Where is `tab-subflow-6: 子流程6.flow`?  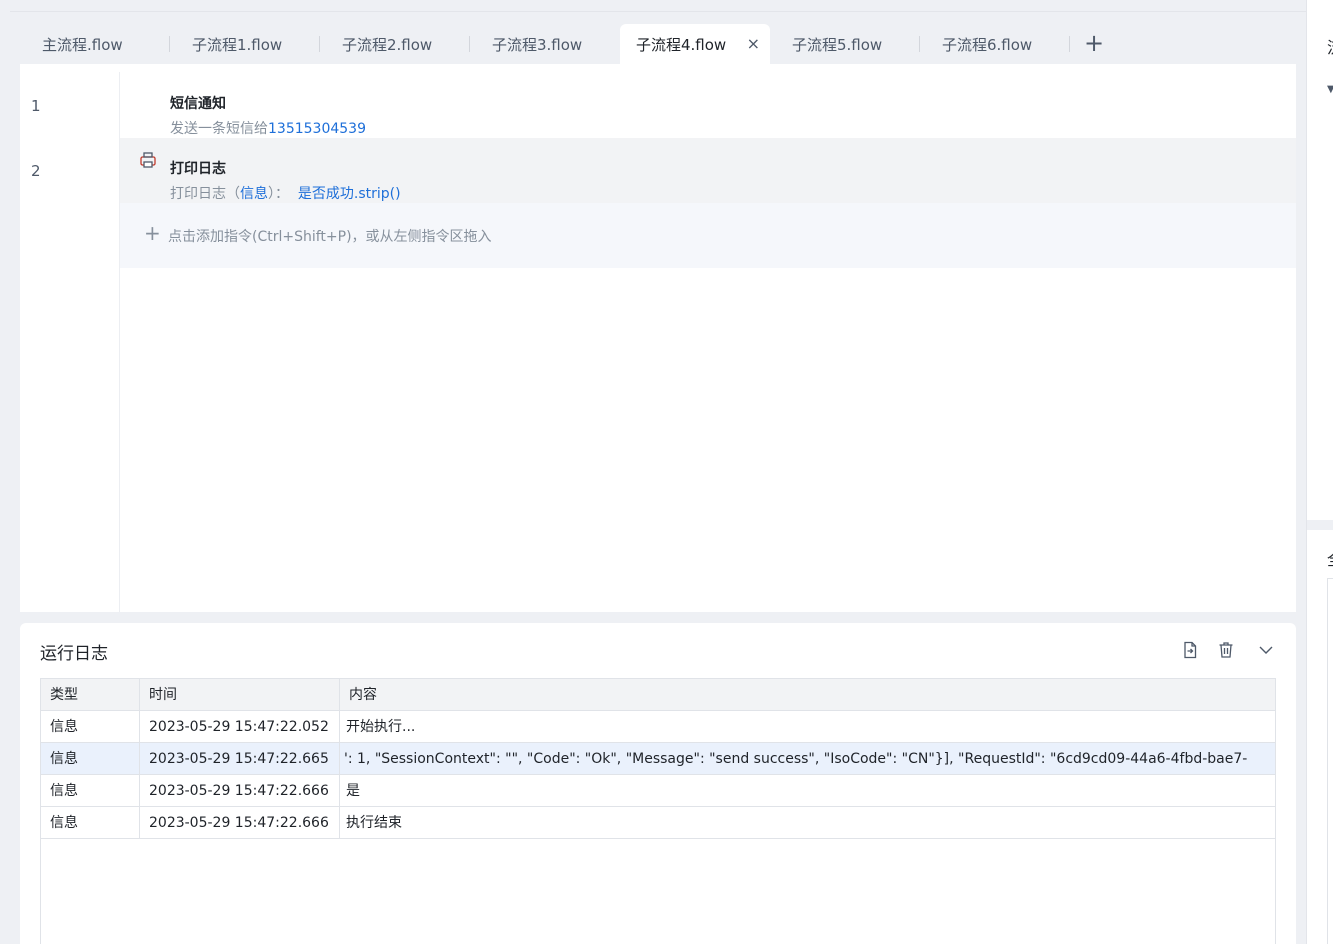 tab-subflow-6: 子流程6.flow is located at coordinates (995, 44).